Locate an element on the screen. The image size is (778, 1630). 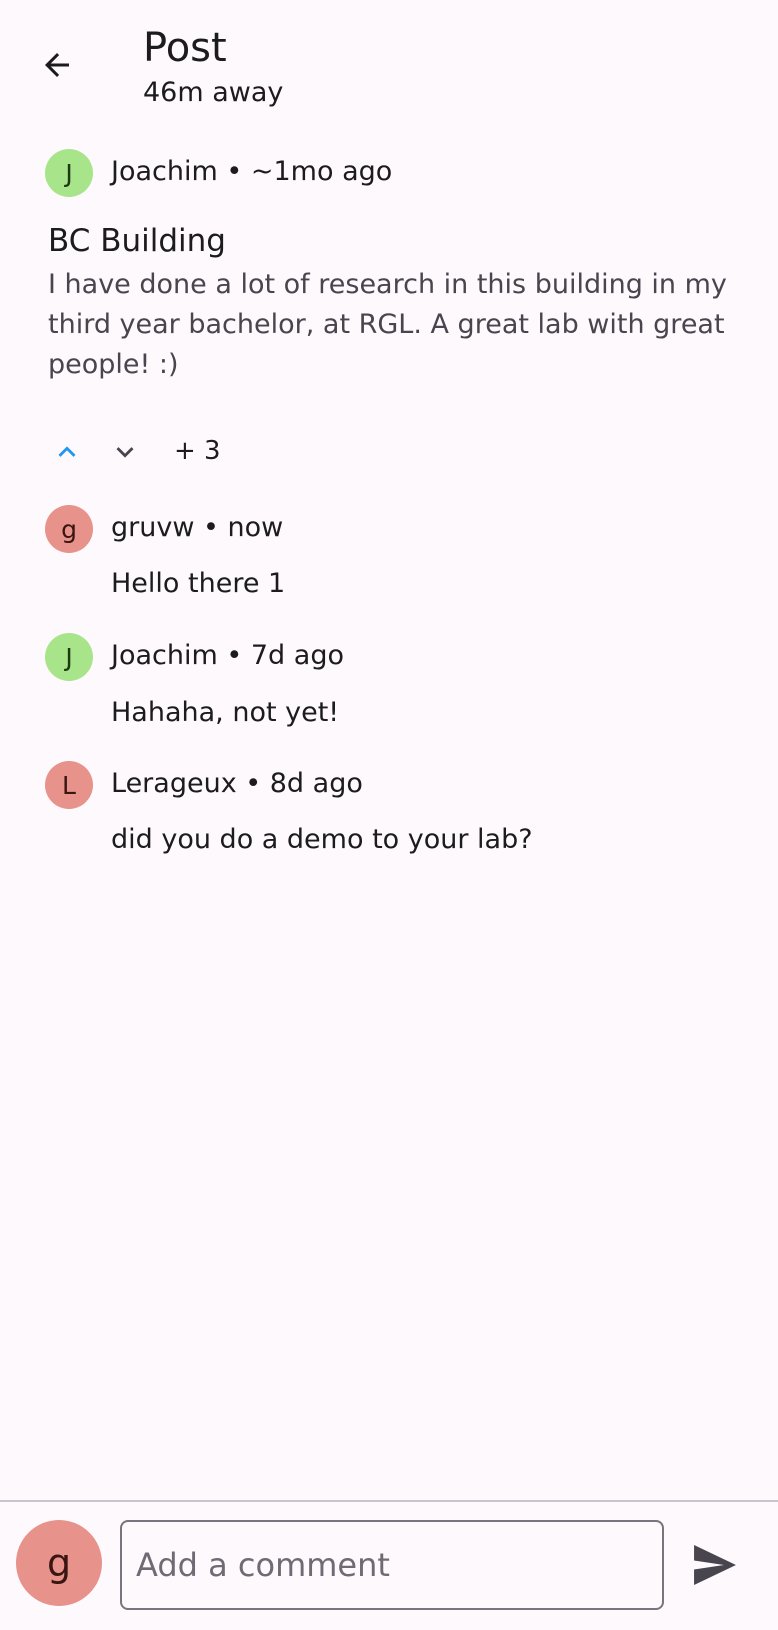
post-author-avatar: J is located at coordinates (69, 173).